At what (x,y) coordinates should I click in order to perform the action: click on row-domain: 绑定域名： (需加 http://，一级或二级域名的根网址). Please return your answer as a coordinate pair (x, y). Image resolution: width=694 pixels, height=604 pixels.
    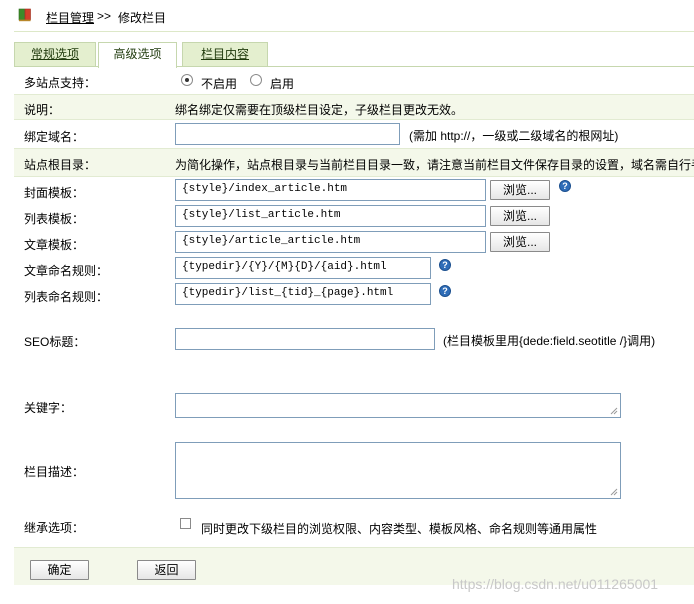
    Looking at the image, I should click on (354, 134).